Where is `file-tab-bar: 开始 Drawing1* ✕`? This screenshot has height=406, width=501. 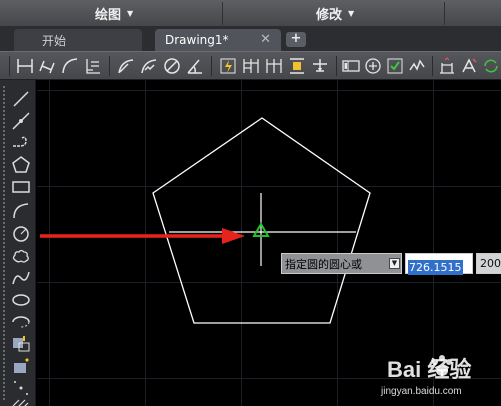
file-tab-bar: 开始 Drawing1* ✕ is located at coordinates (250, 39).